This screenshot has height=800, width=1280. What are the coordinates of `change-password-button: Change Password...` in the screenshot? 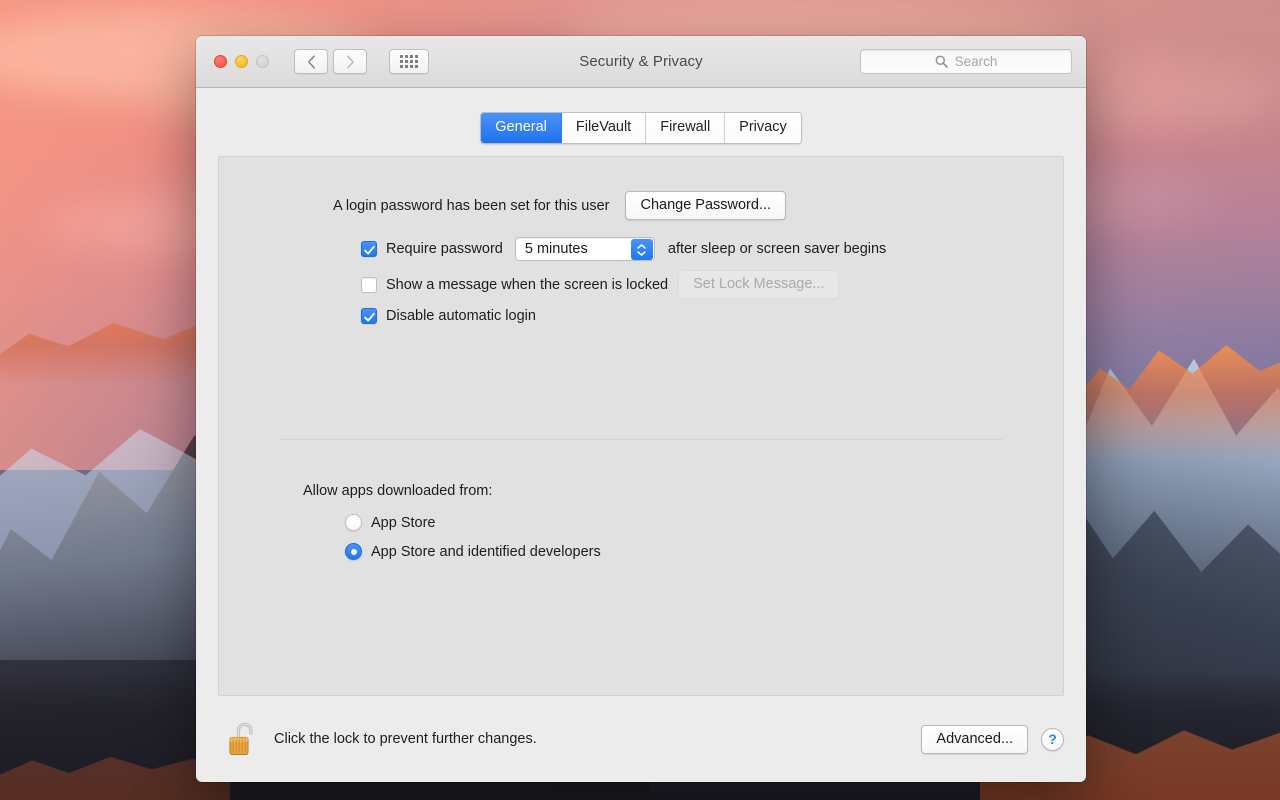 It's located at (706, 205).